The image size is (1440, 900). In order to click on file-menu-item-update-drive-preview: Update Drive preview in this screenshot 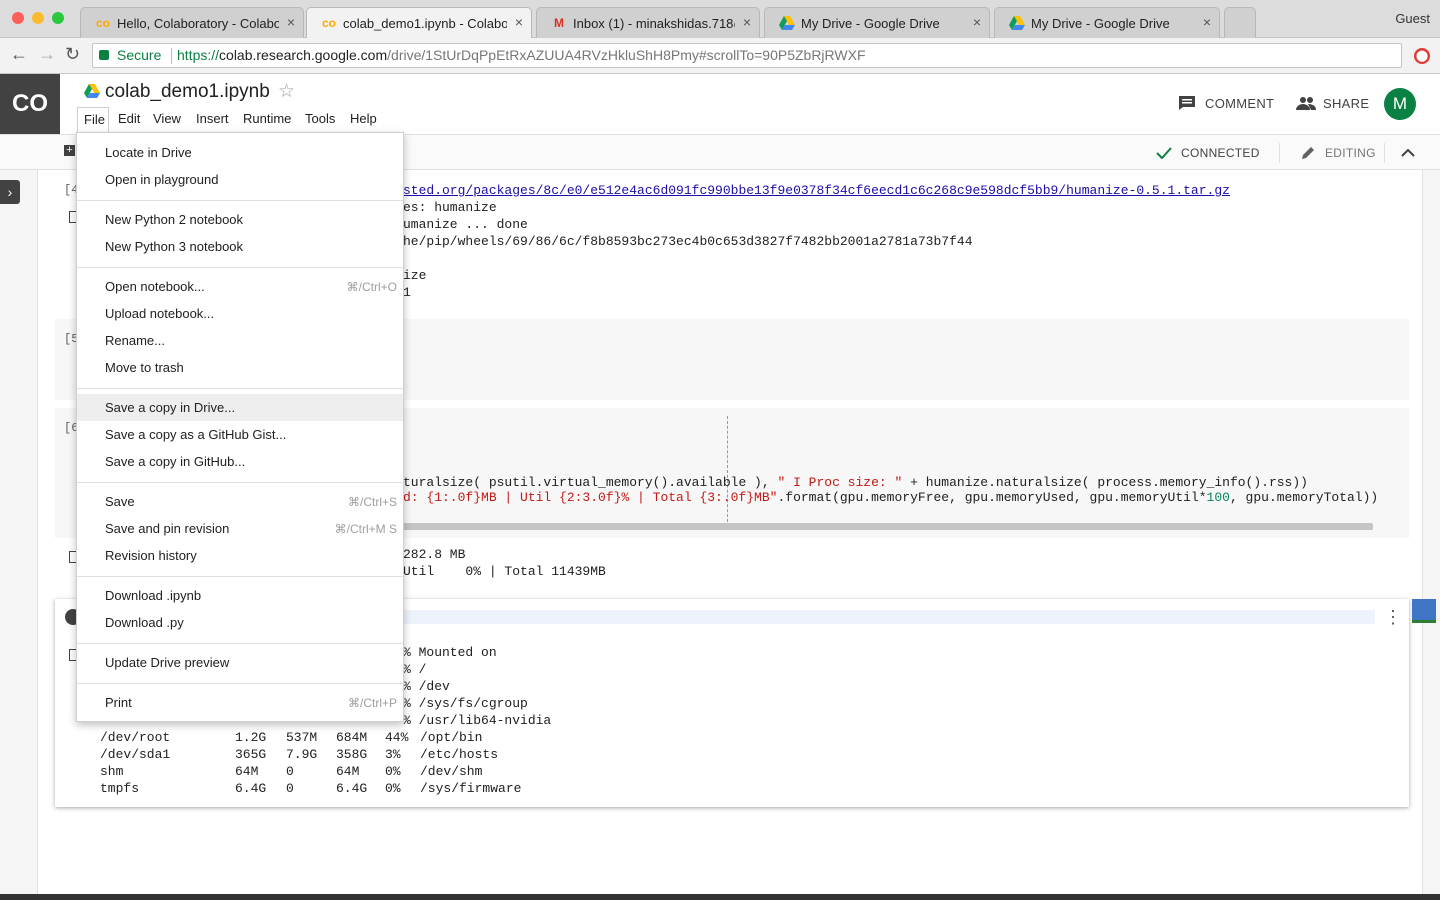, I will do `click(240, 662)`.